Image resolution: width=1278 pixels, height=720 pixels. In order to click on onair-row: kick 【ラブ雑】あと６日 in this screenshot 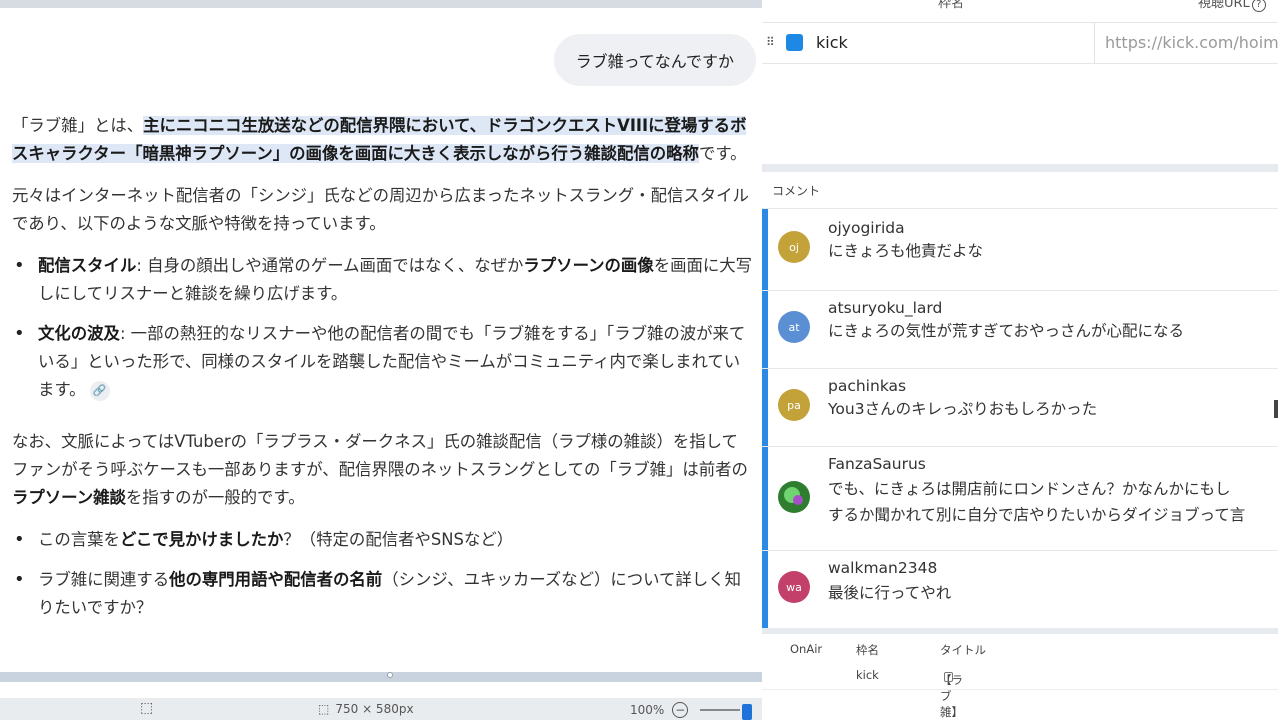, I will do `click(1020, 691)`.